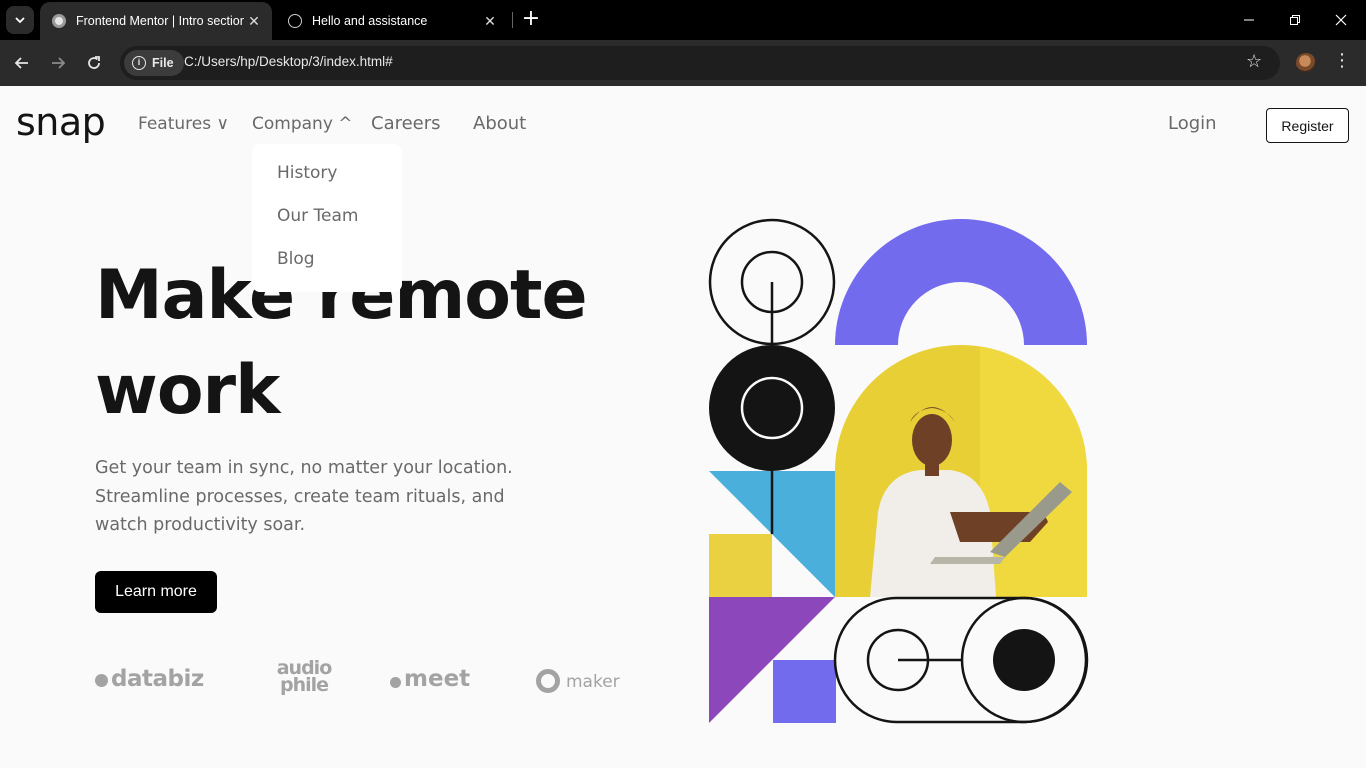 This screenshot has height=768, width=1366. Describe the element at coordinates (499, 123) in the screenshot. I see `nav-about: About` at that location.